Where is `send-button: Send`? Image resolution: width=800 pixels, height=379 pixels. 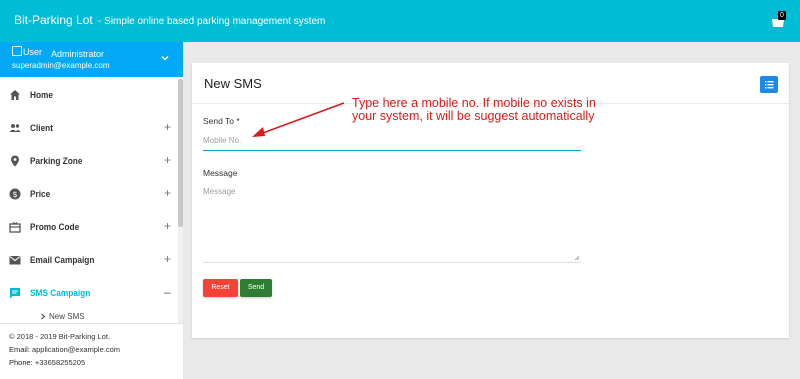 send-button: Send is located at coordinates (256, 288).